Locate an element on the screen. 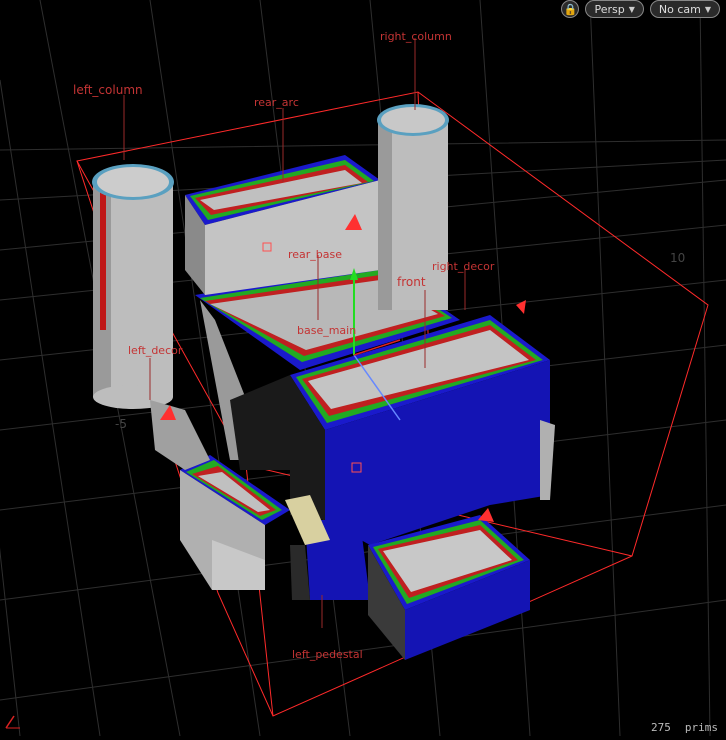 The image size is (726, 740). camera-mode-label: Persp is located at coordinates (609, 9).